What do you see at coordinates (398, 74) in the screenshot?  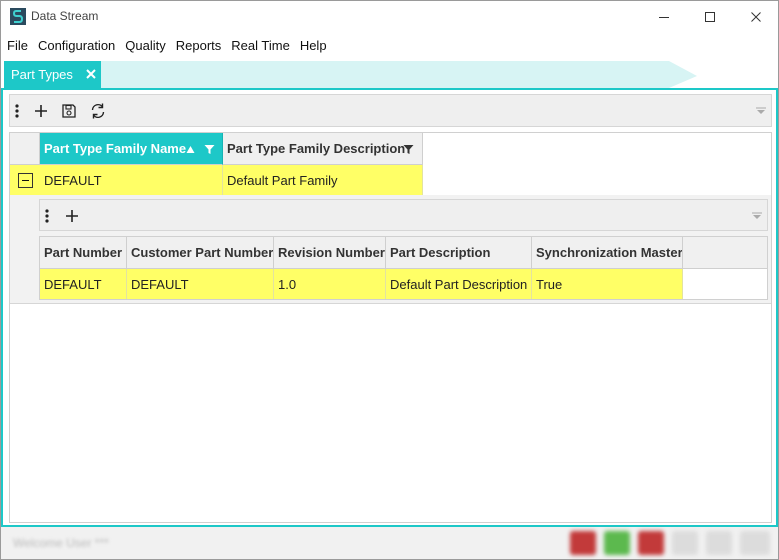 I see `tab-strip-ribbon` at bounding box center [398, 74].